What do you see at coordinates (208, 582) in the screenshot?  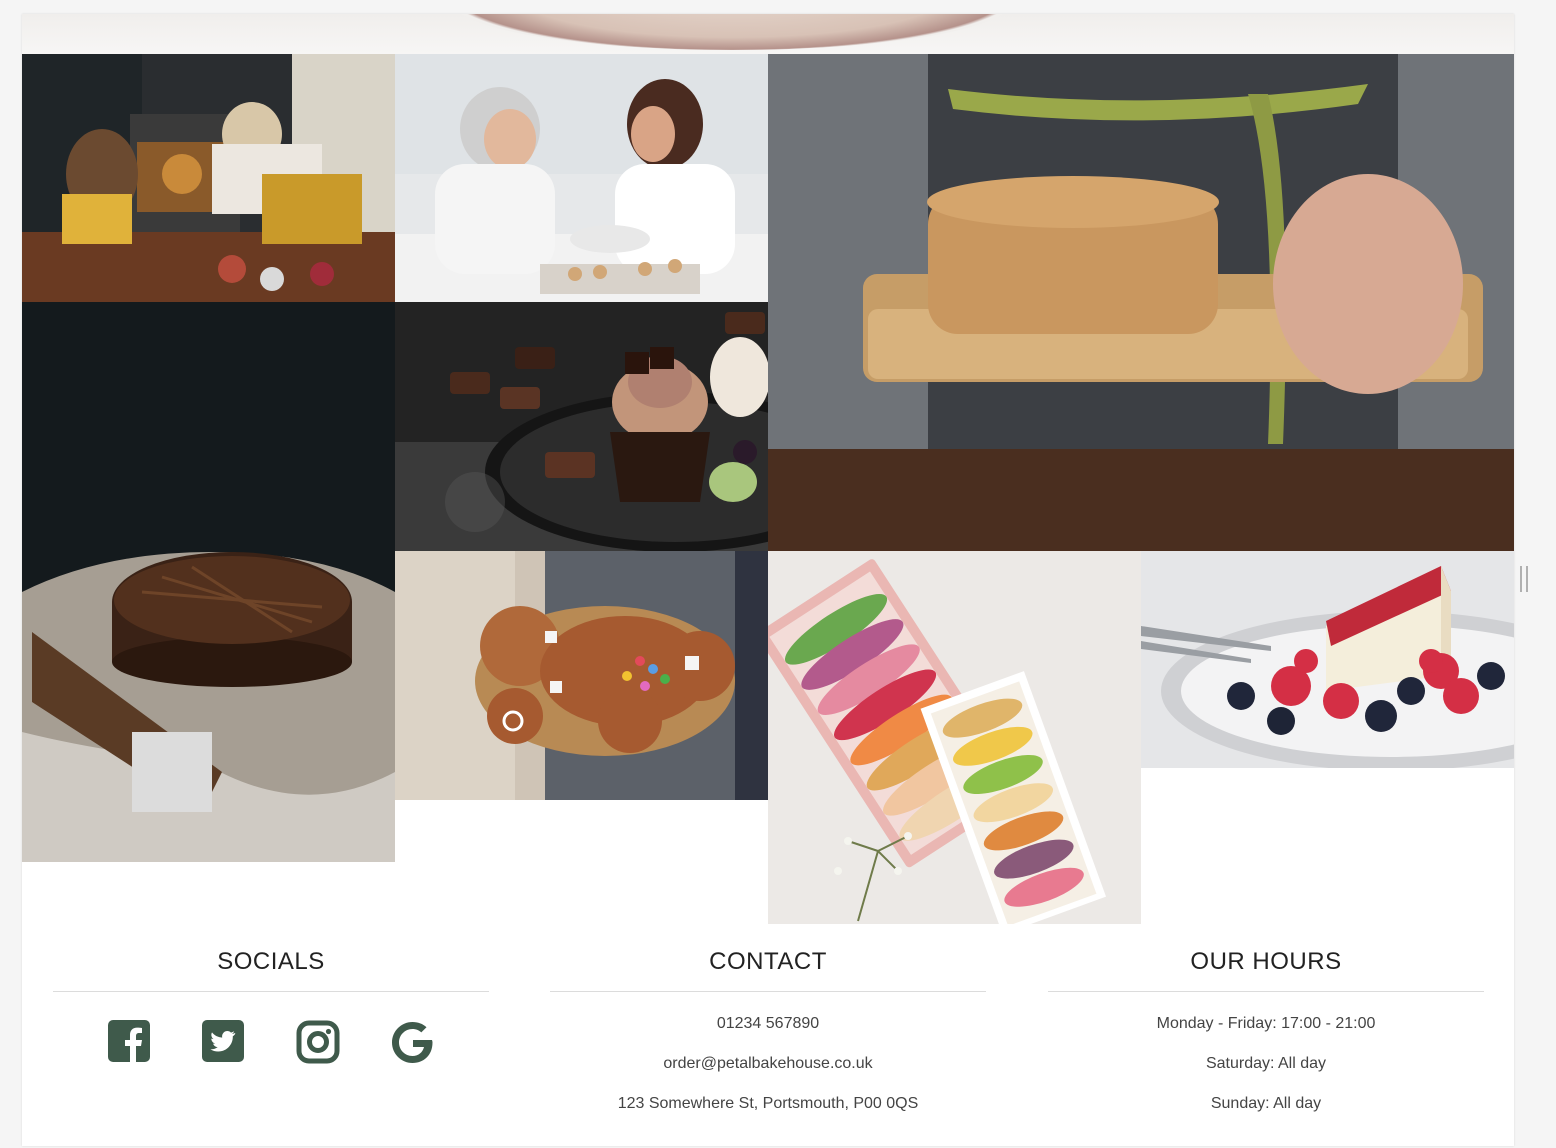 I see `photo-chocolate-cake` at bounding box center [208, 582].